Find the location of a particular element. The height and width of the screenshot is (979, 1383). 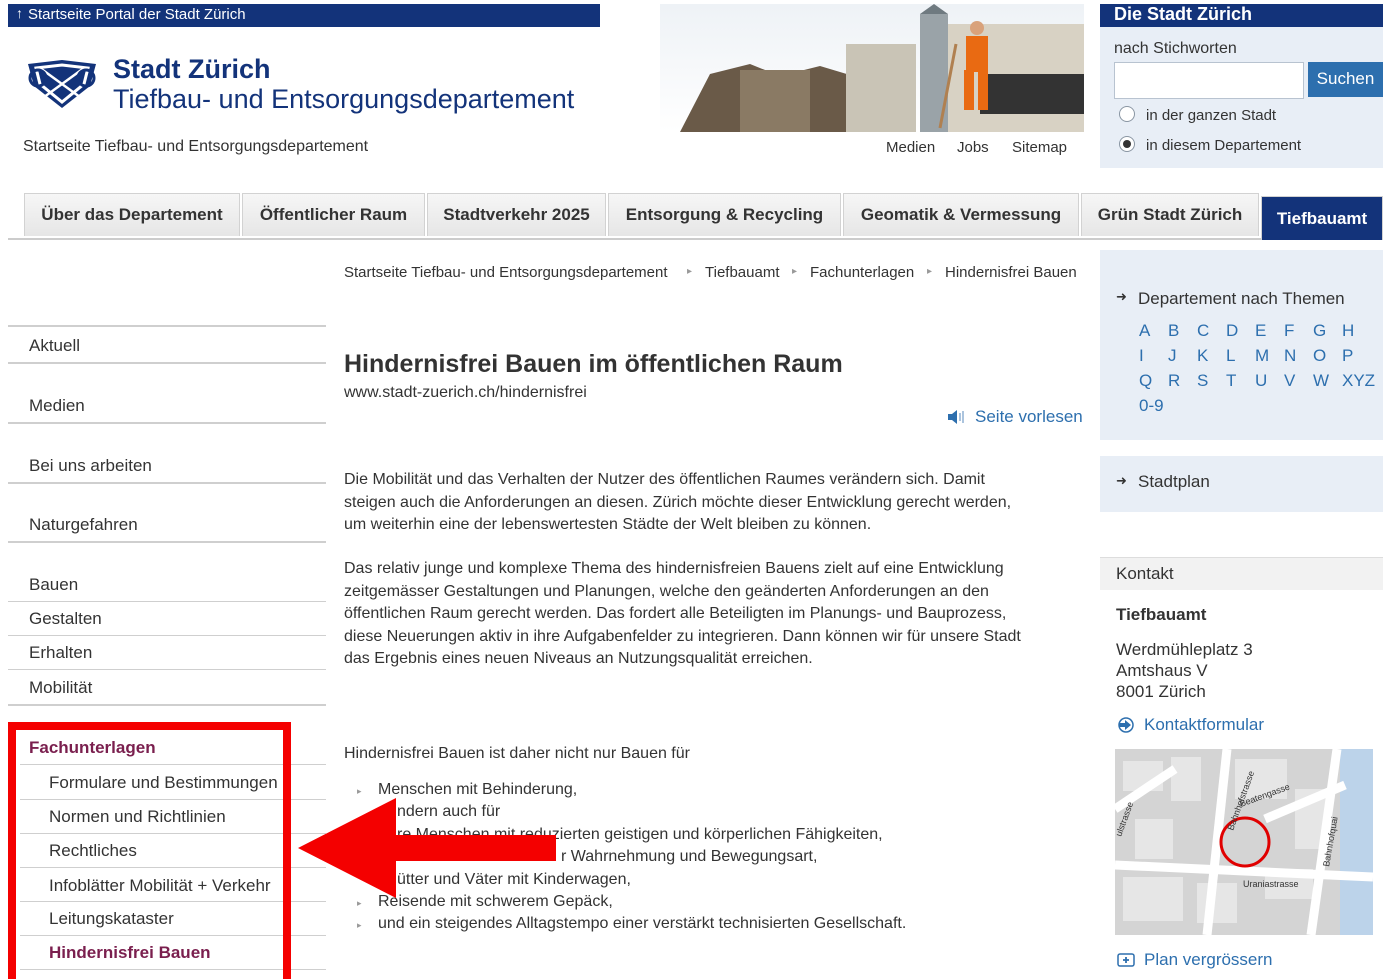

tab-oeffentlicher-raum: Öffentlicher Raum is located at coordinates (333, 214).